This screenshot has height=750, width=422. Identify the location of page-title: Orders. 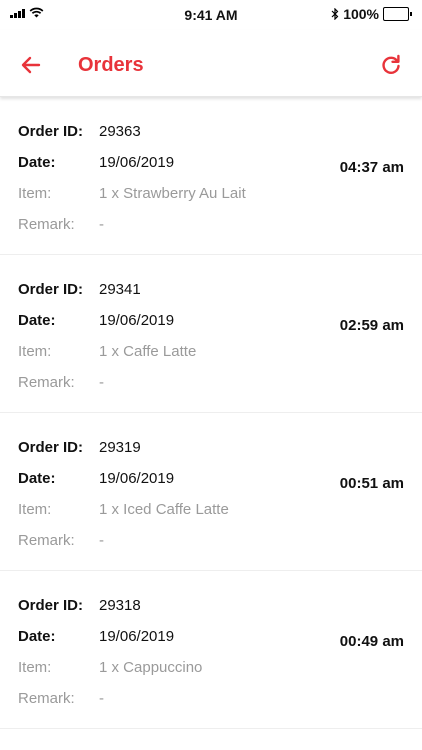
(111, 65).